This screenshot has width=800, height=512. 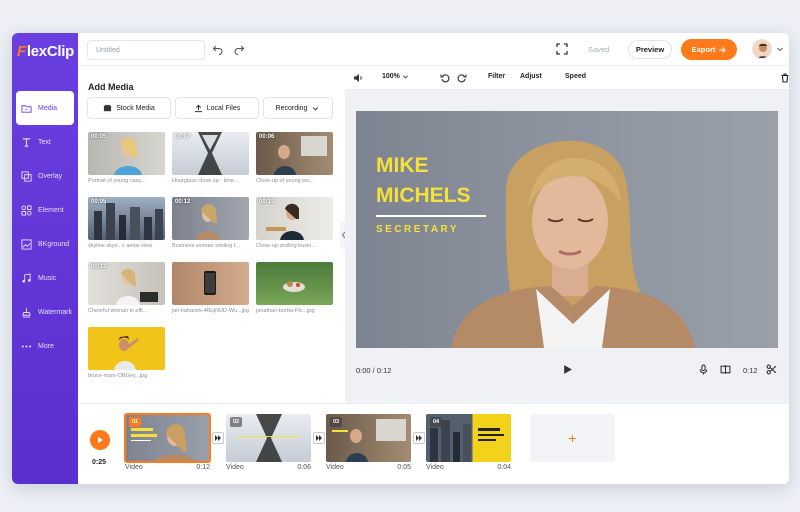 I want to click on clip-duration: 0:06, so click(x=304, y=467).